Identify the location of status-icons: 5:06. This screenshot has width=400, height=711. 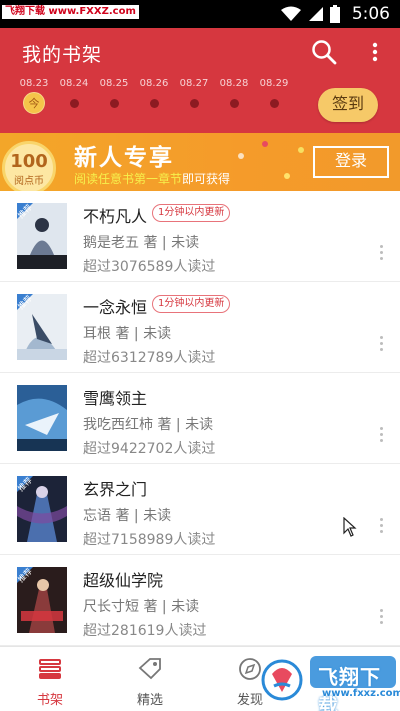
(335, 14).